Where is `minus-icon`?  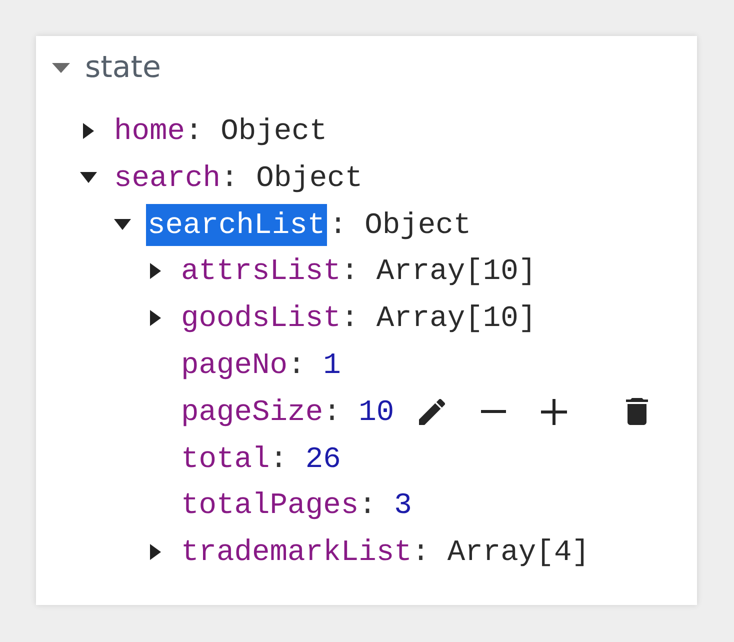 minus-icon is located at coordinates (493, 412).